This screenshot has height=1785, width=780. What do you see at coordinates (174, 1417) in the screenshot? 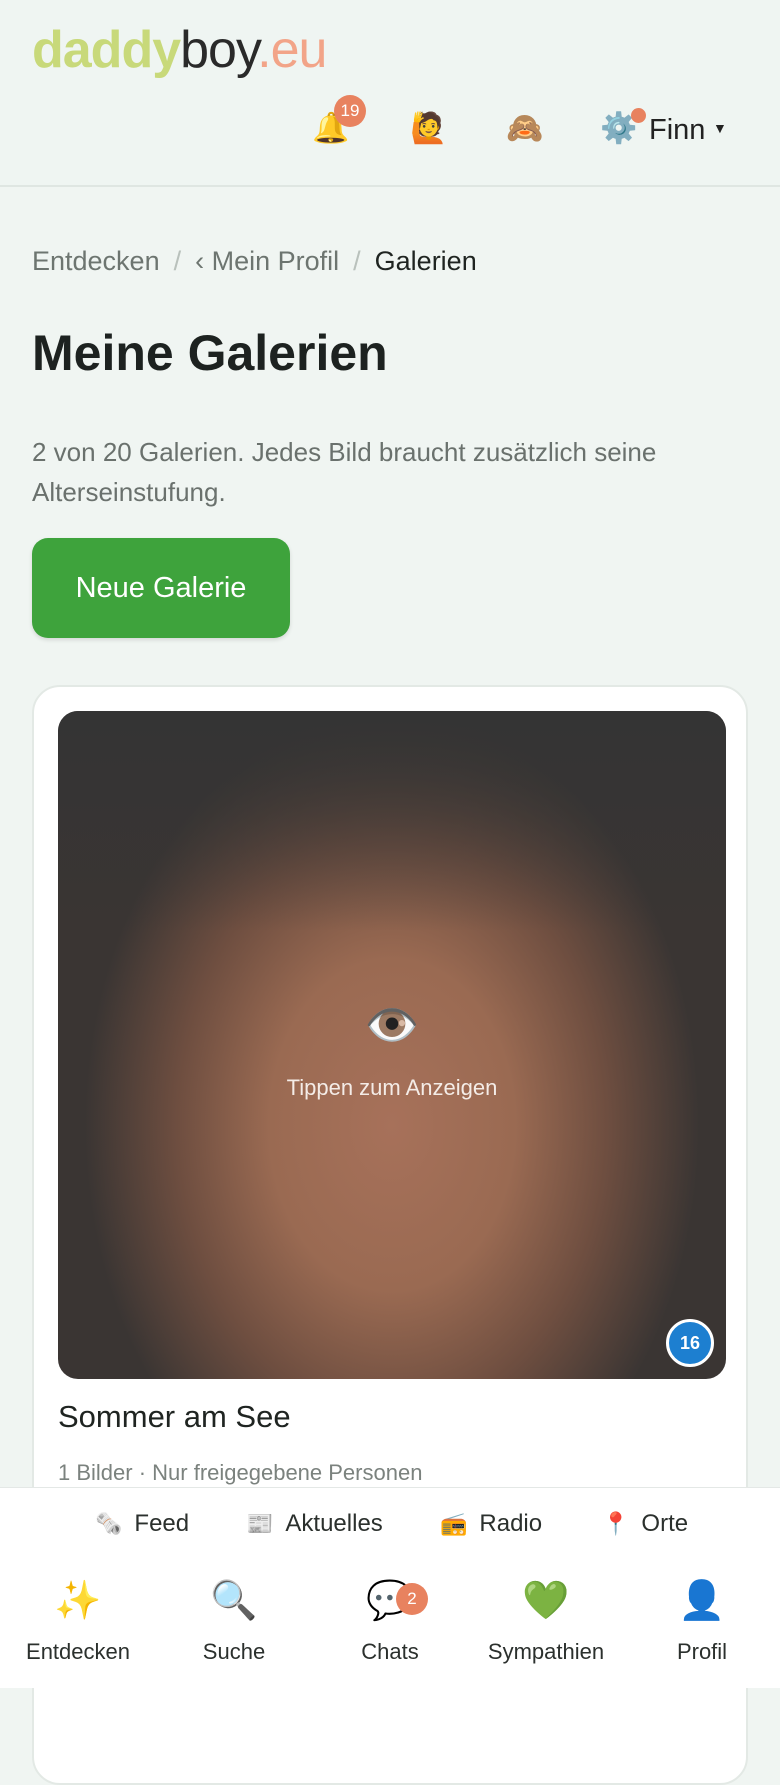
I see `gallery-name: Sommer am See` at bounding box center [174, 1417].